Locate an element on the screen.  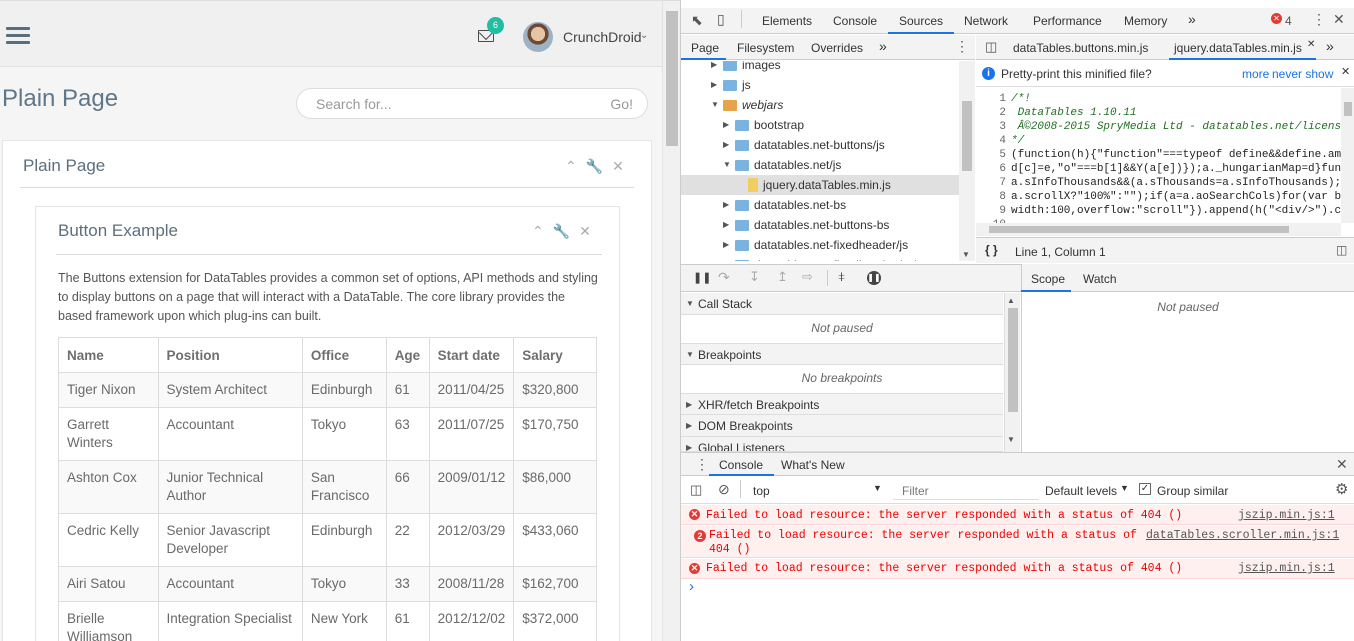
editor-tab-datatables: jquery.dataTables.min.js is located at coordinates (1238, 48).